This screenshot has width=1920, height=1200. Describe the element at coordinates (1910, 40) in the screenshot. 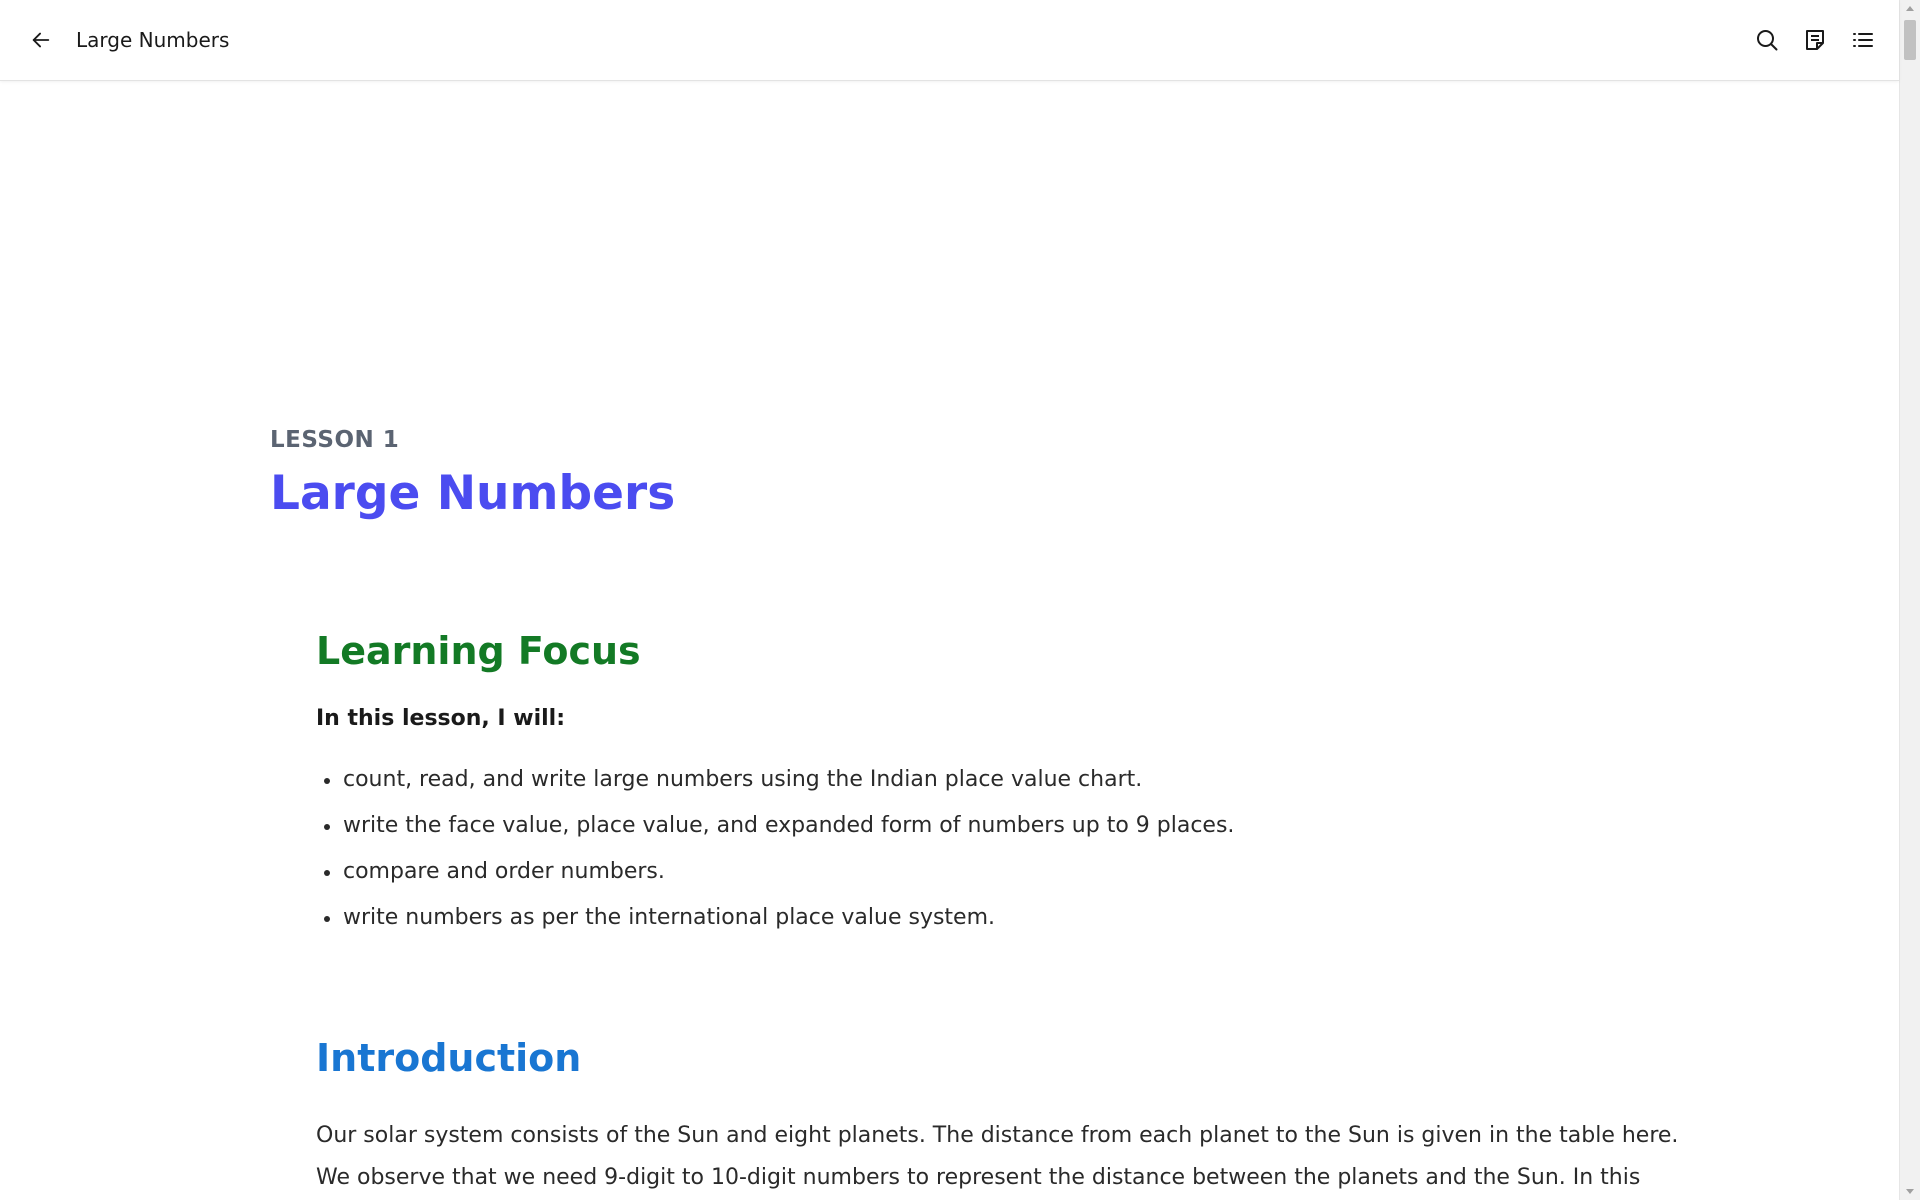

I see `scroll-thumb` at that location.